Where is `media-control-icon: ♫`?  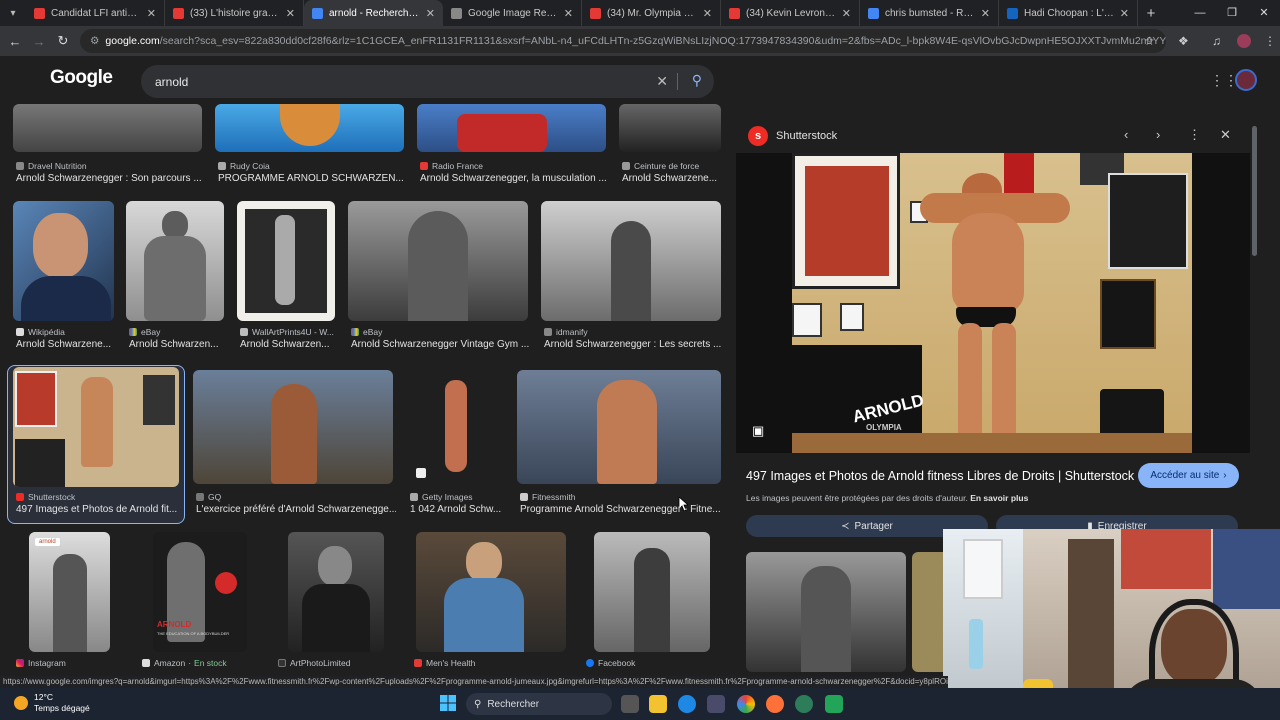
media-control-icon: ♫ is located at coordinates (1216, 41).